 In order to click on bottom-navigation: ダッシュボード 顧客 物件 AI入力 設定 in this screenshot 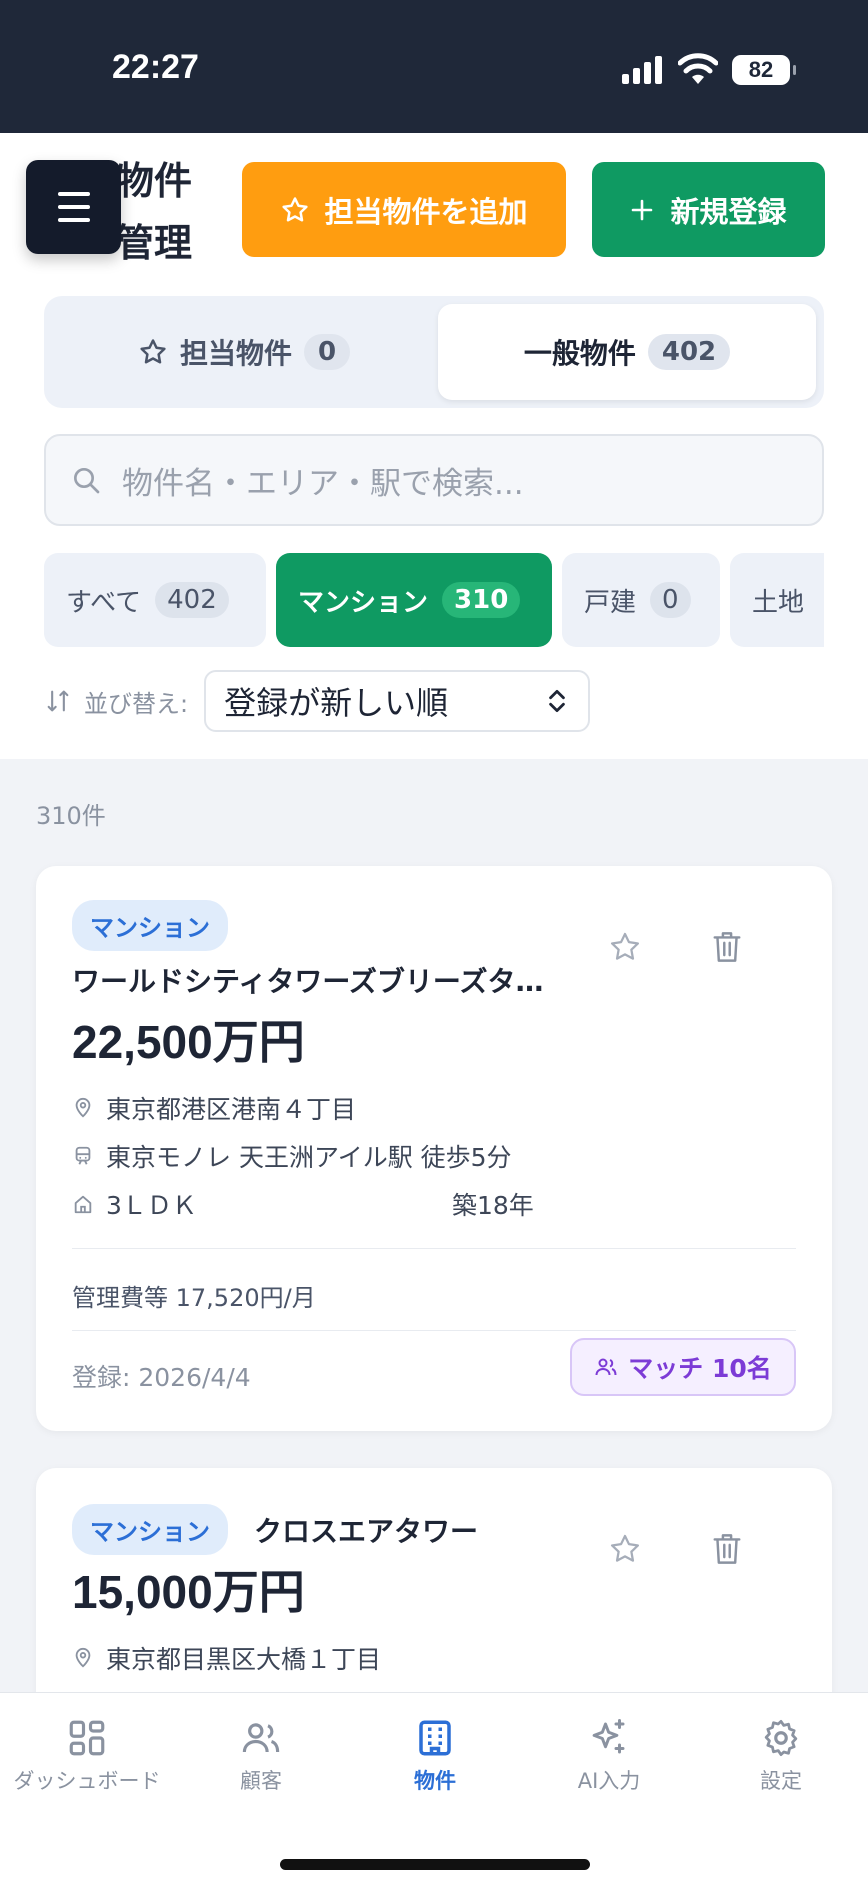, I will do `click(434, 1789)`.